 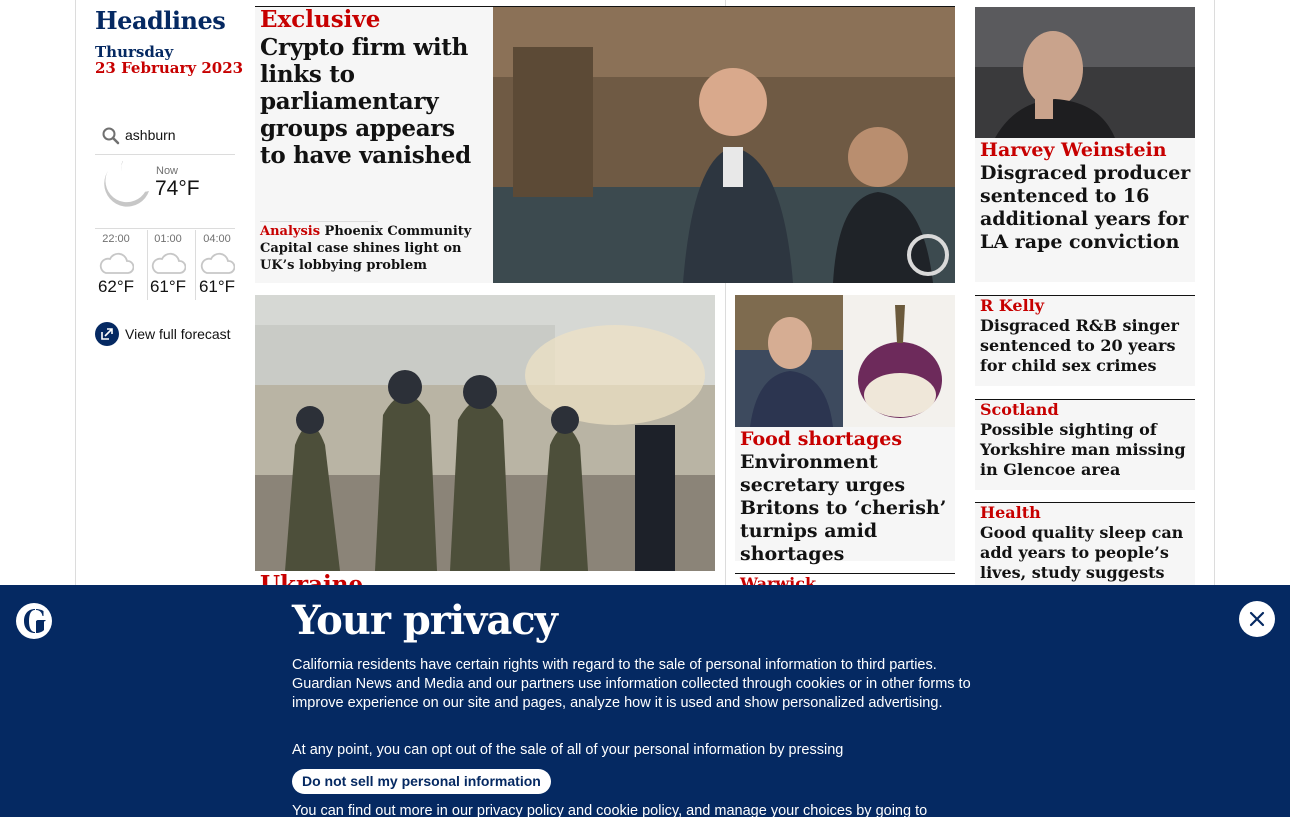 What do you see at coordinates (169, 68) in the screenshot?
I see `date-full: 23 February 2023` at bounding box center [169, 68].